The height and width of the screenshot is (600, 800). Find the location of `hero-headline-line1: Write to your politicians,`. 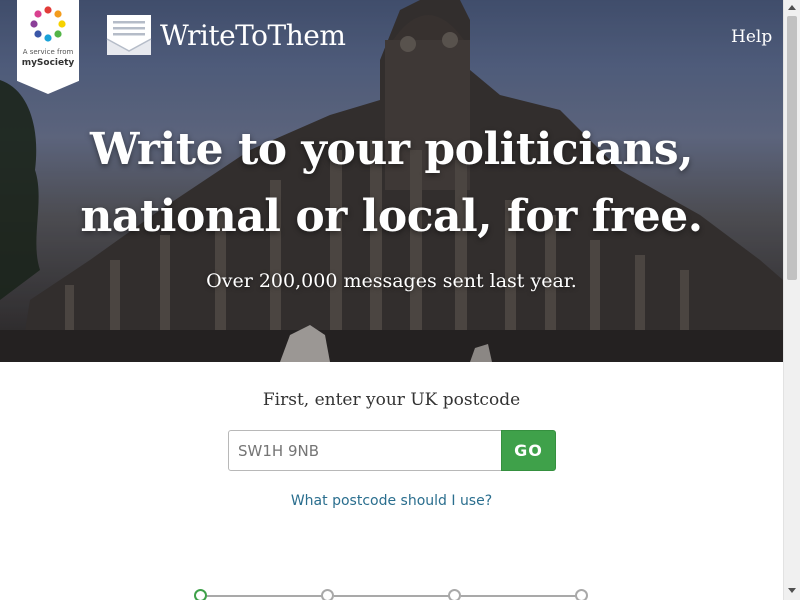

hero-headline-line1: Write to your politicians, is located at coordinates (391, 149).